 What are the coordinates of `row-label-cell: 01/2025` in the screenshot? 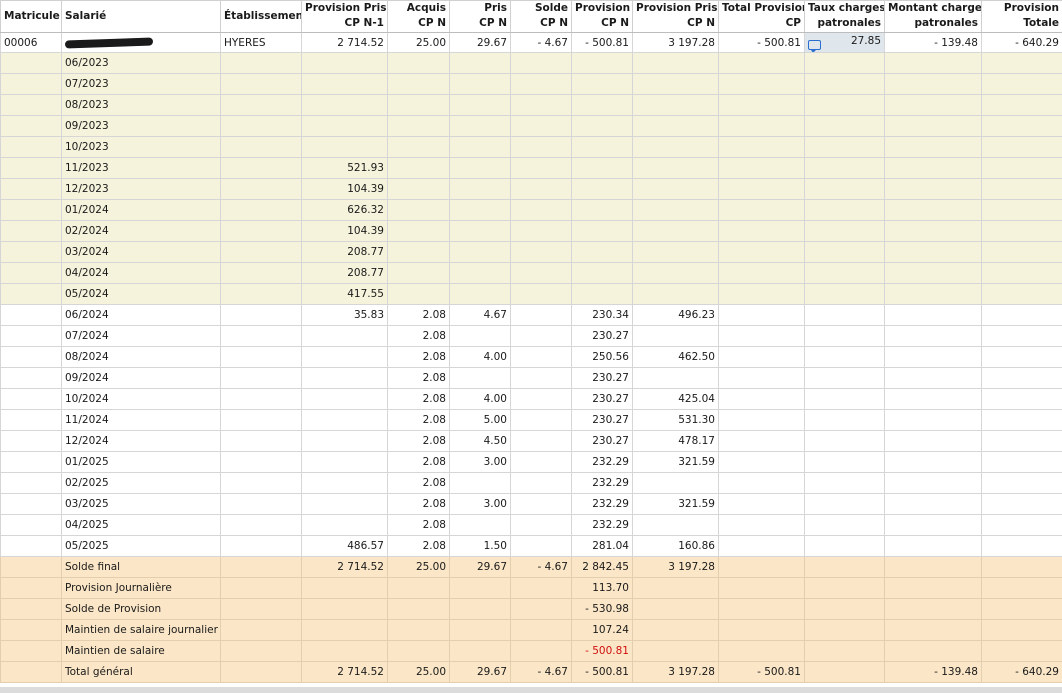 It's located at (141, 462).